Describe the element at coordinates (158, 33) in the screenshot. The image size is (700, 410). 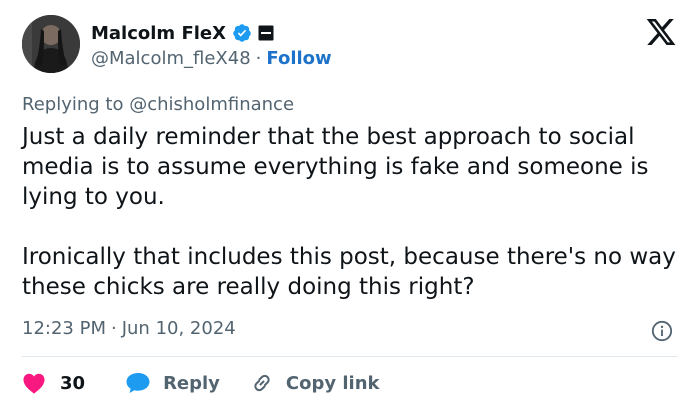
I see `author-display-name: Malcolm FleX` at that location.